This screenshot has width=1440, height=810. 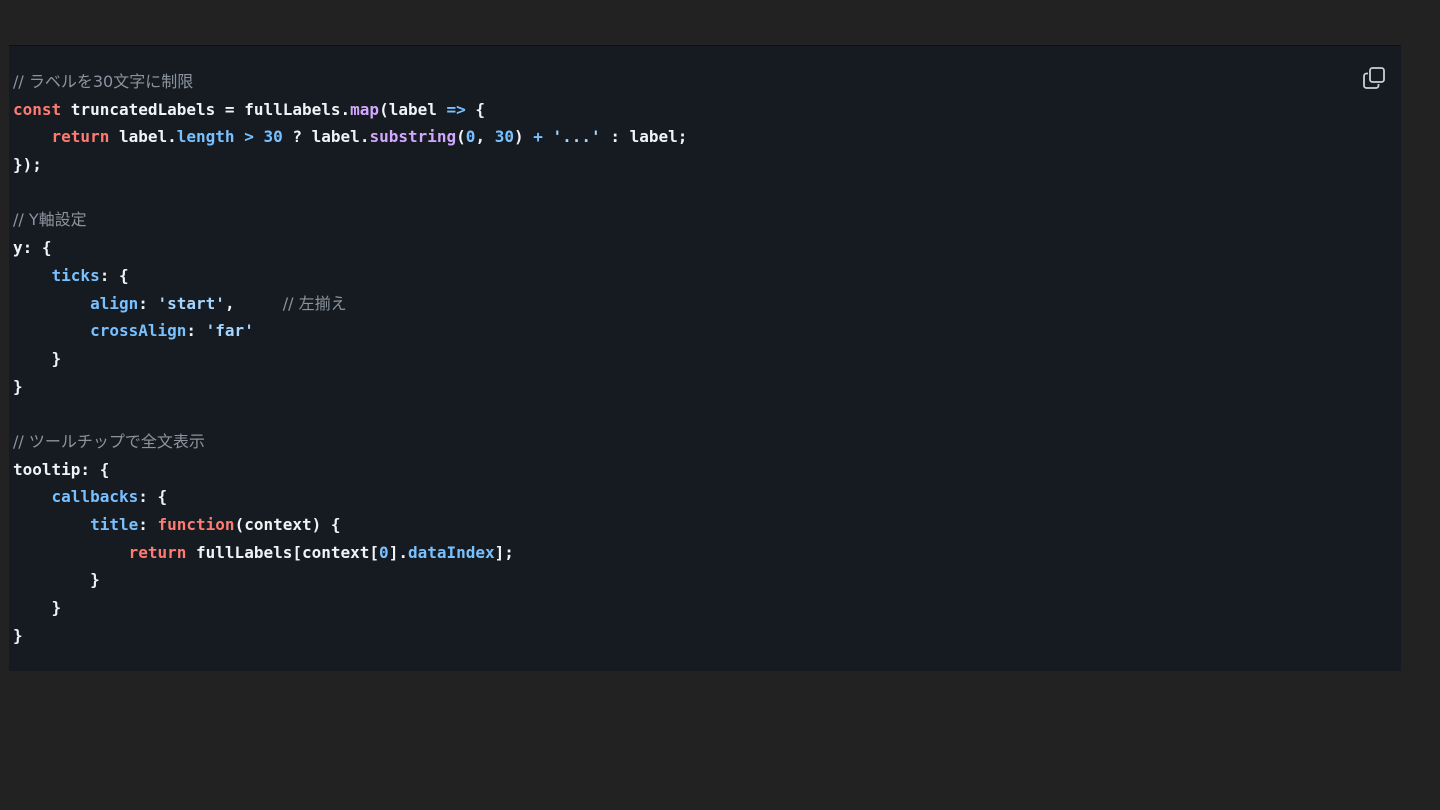 What do you see at coordinates (314, 303) in the screenshot?
I see `code-comment: // 左揃え` at bounding box center [314, 303].